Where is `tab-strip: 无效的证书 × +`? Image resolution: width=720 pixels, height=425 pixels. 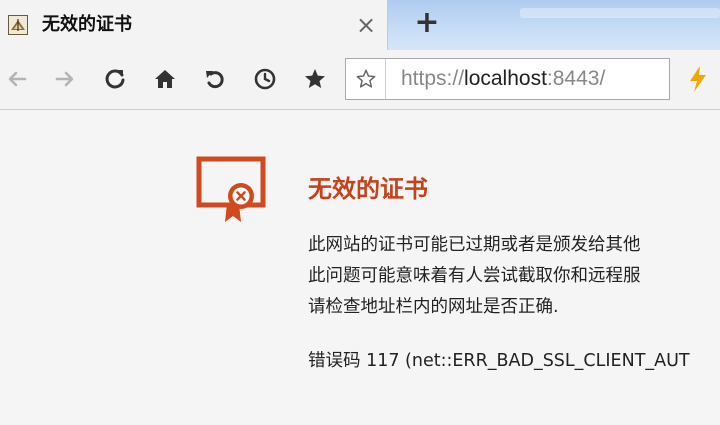
tab-strip: 无效的证书 × + is located at coordinates (360, 25).